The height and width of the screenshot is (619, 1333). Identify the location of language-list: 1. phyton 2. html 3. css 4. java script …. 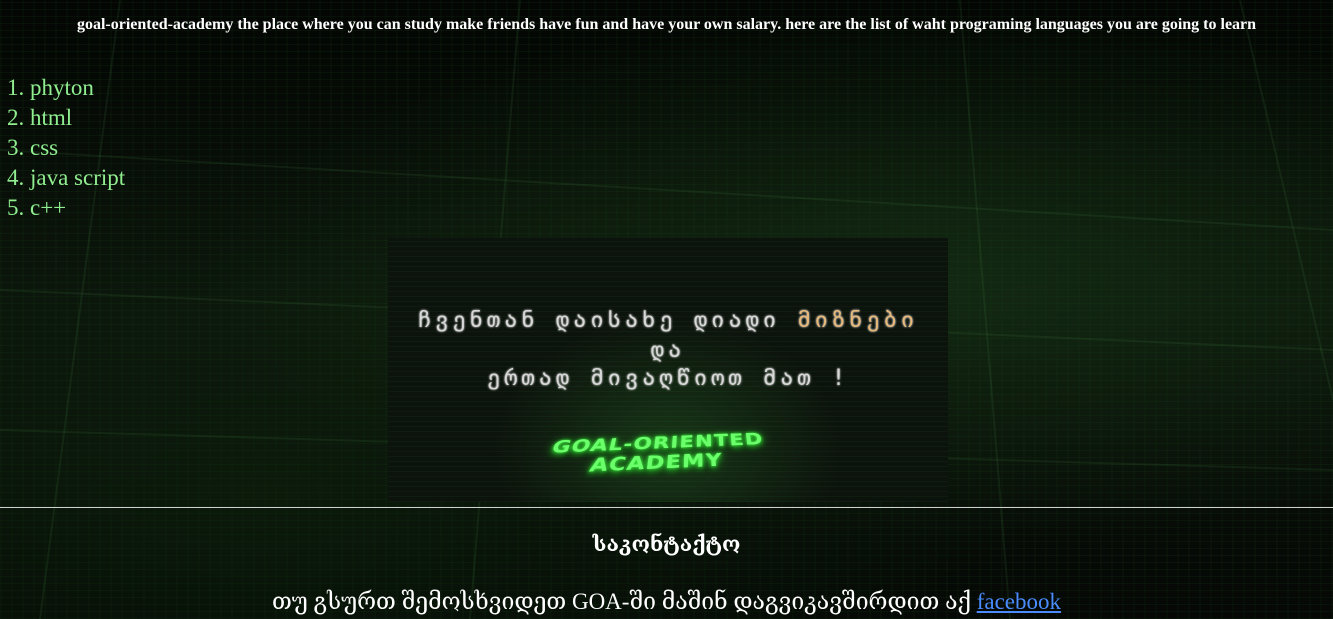
(66, 148).